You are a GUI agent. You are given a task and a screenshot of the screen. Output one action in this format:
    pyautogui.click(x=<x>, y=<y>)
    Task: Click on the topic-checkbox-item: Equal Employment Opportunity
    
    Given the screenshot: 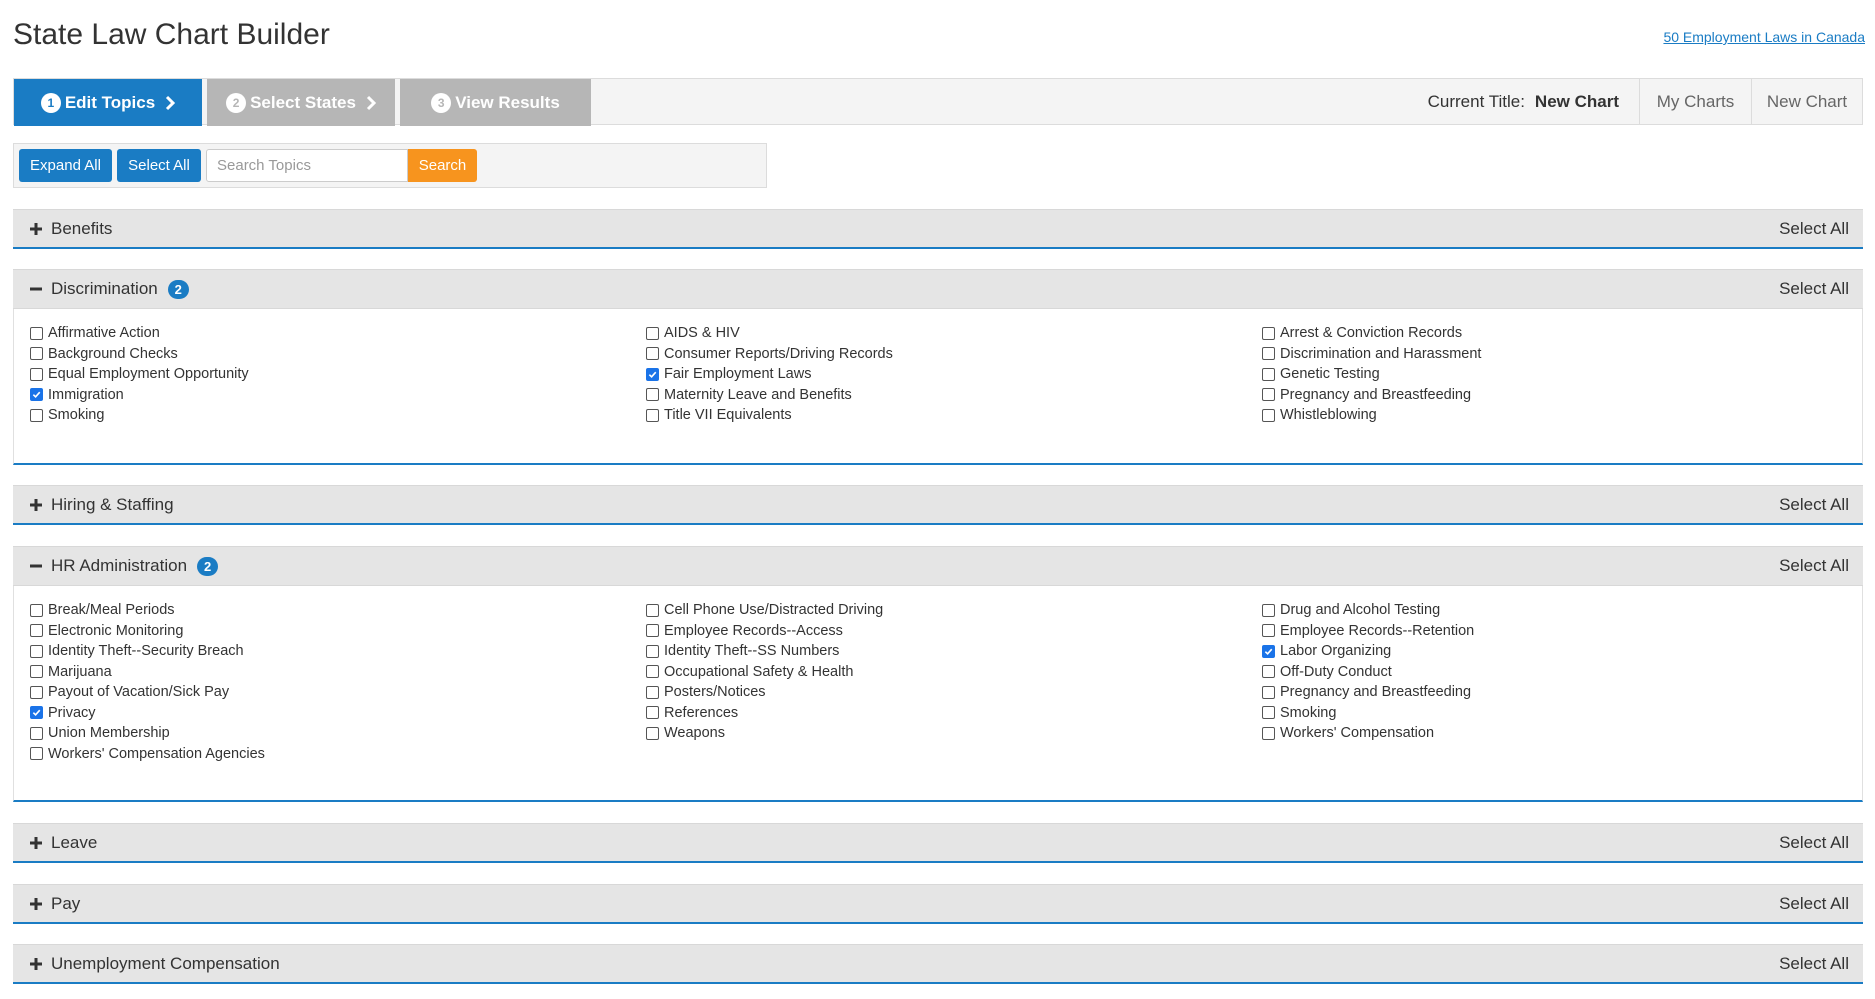 What is the action you would take?
    pyautogui.click(x=139, y=374)
    